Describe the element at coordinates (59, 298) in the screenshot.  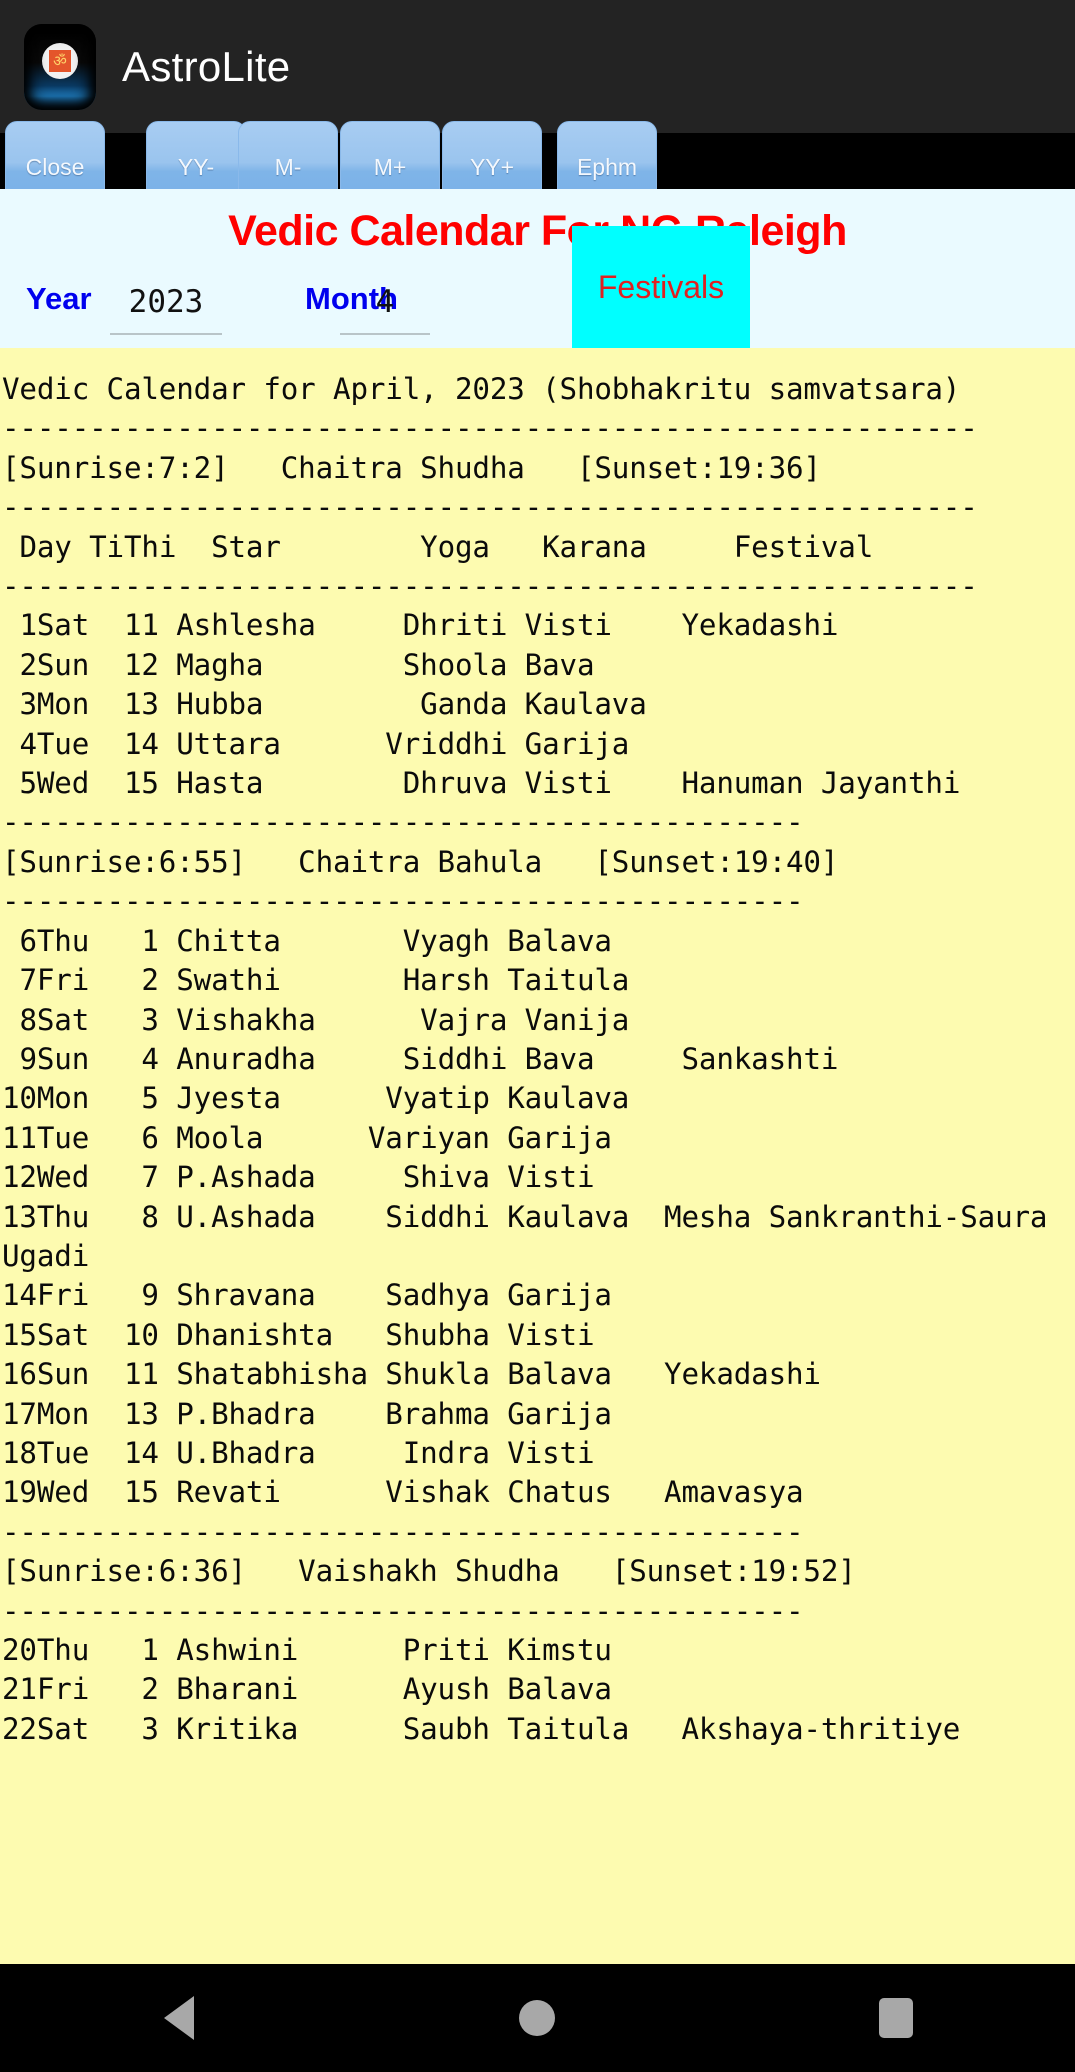
I see `year-label: Year` at that location.